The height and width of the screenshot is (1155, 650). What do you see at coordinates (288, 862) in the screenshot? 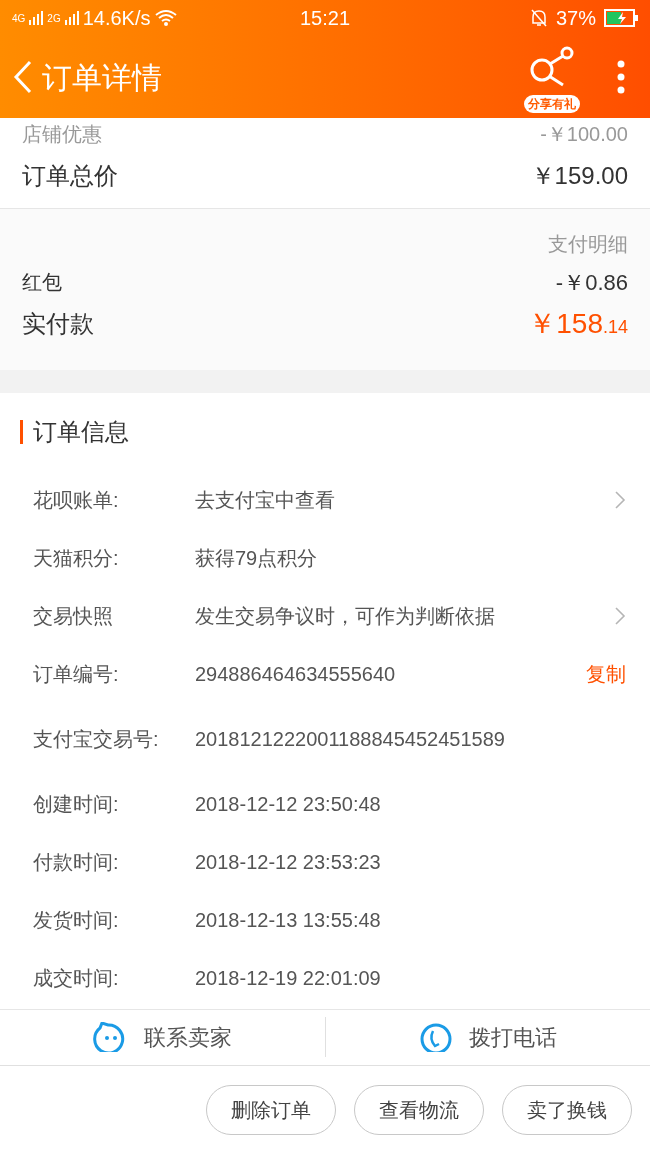
I see `info-value: 2018-12-12 23:53:23` at bounding box center [288, 862].